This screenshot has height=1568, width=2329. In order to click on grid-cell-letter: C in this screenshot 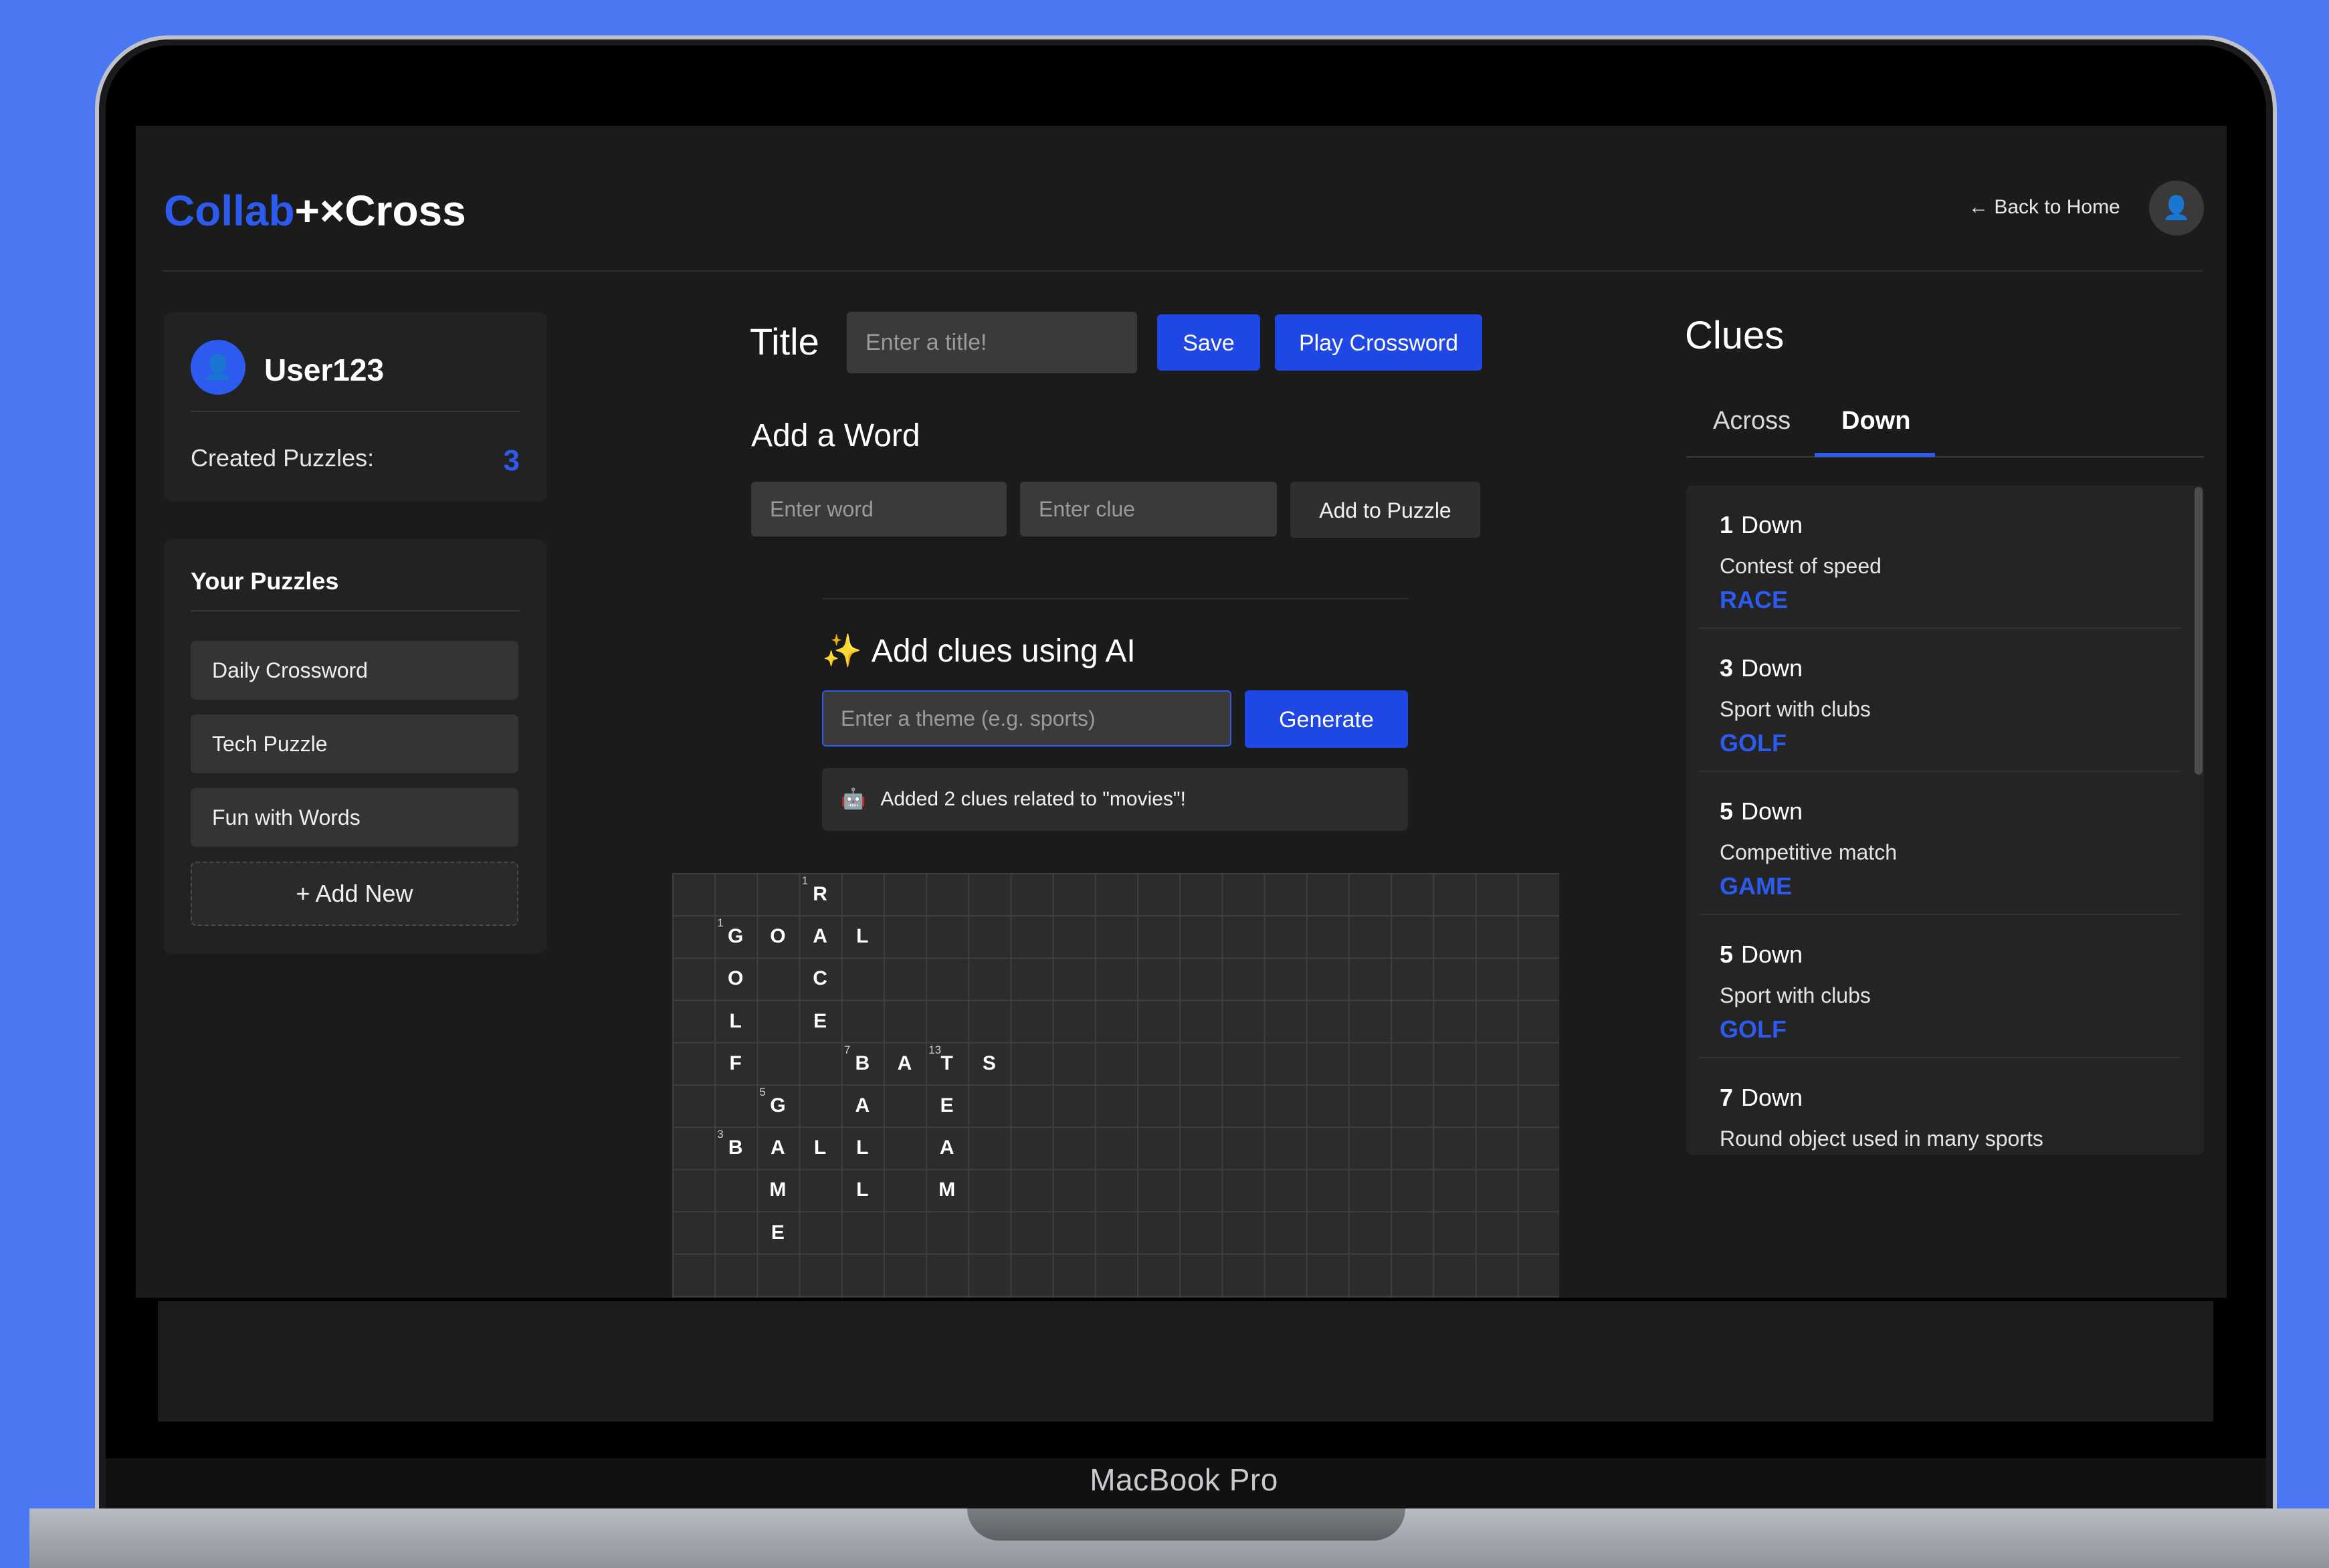, I will do `click(820, 978)`.